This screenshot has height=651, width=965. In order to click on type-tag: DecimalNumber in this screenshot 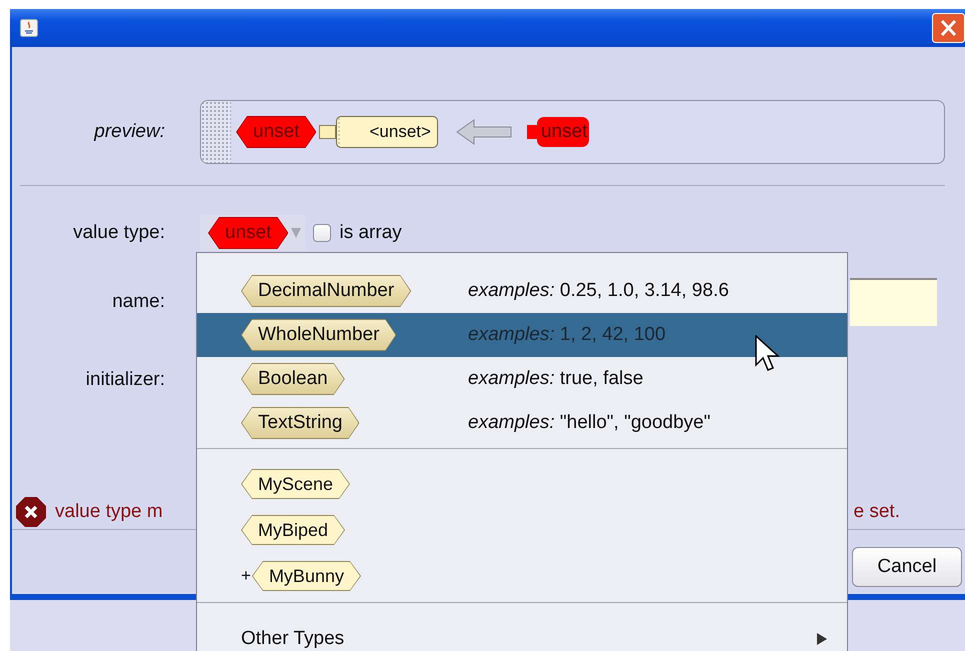, I will do `click(326, 291)`.